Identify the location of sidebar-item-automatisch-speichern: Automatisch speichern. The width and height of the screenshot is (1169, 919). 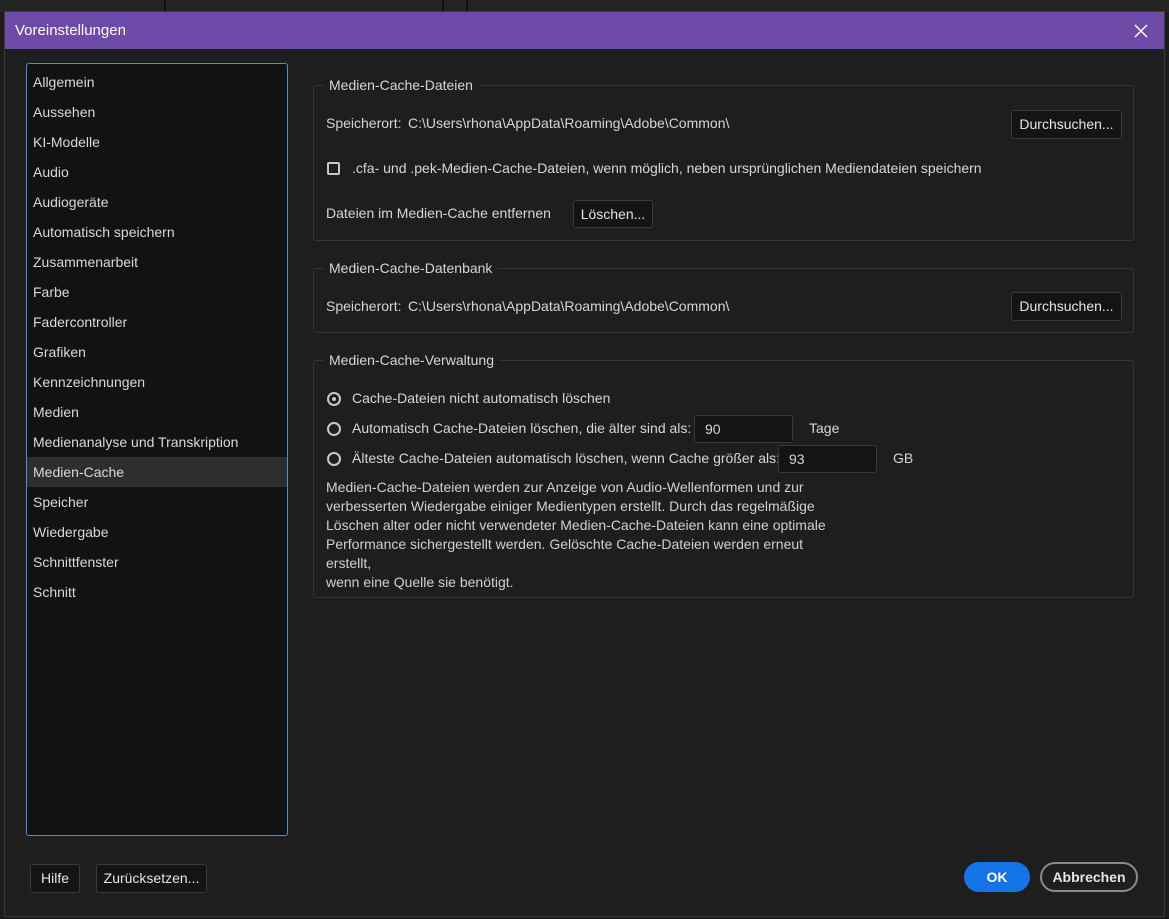
(157, 232).